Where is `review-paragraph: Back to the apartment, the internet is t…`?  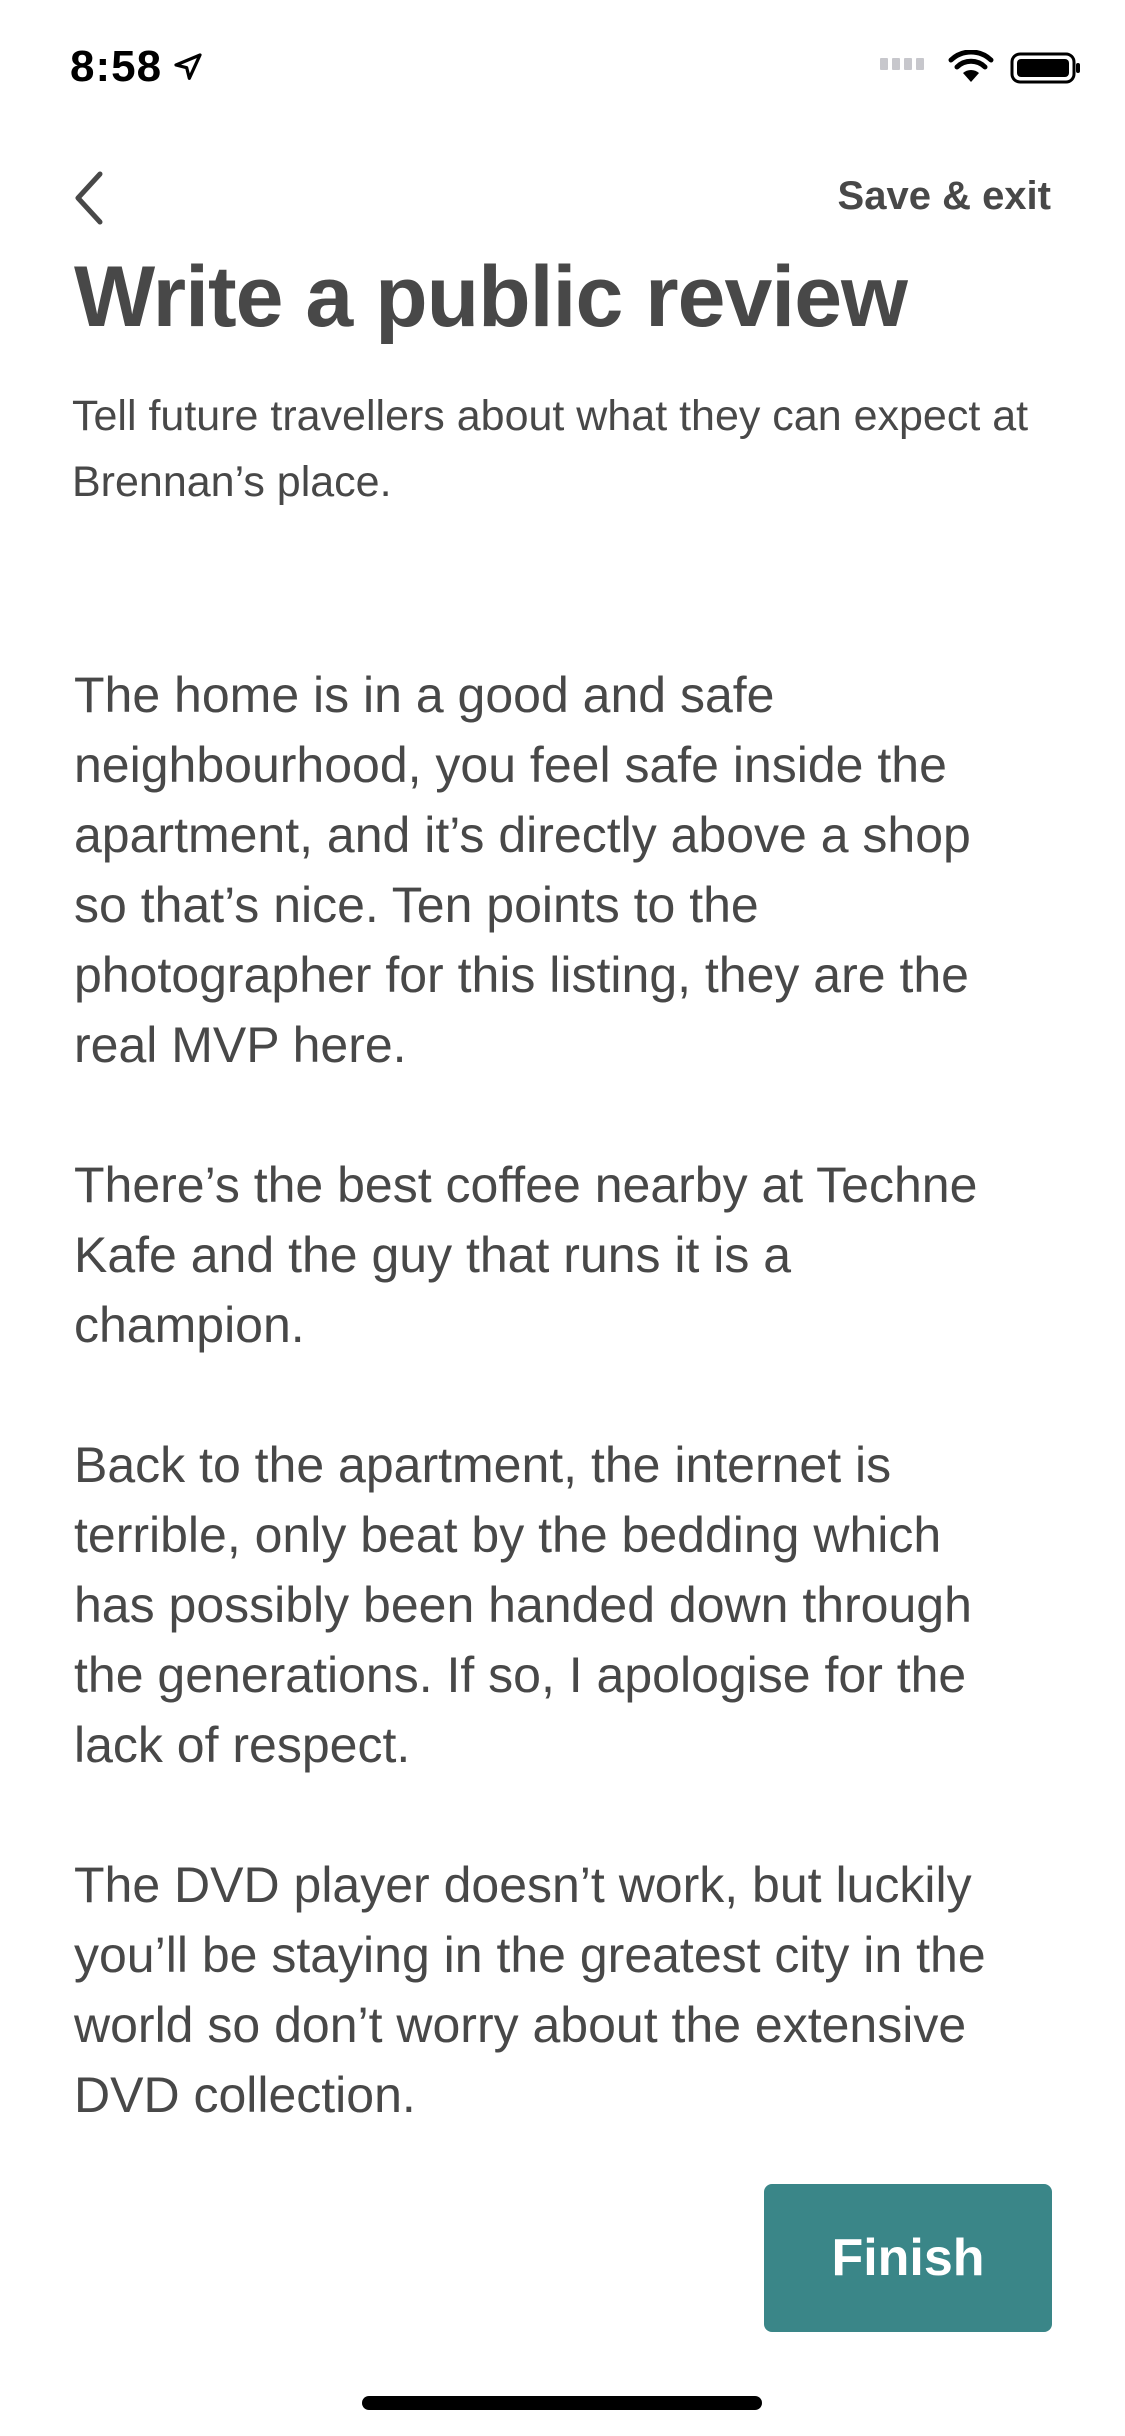
review-paragraph: Back to the apartment, the internet is t… is located at coordinates (523, 1605).